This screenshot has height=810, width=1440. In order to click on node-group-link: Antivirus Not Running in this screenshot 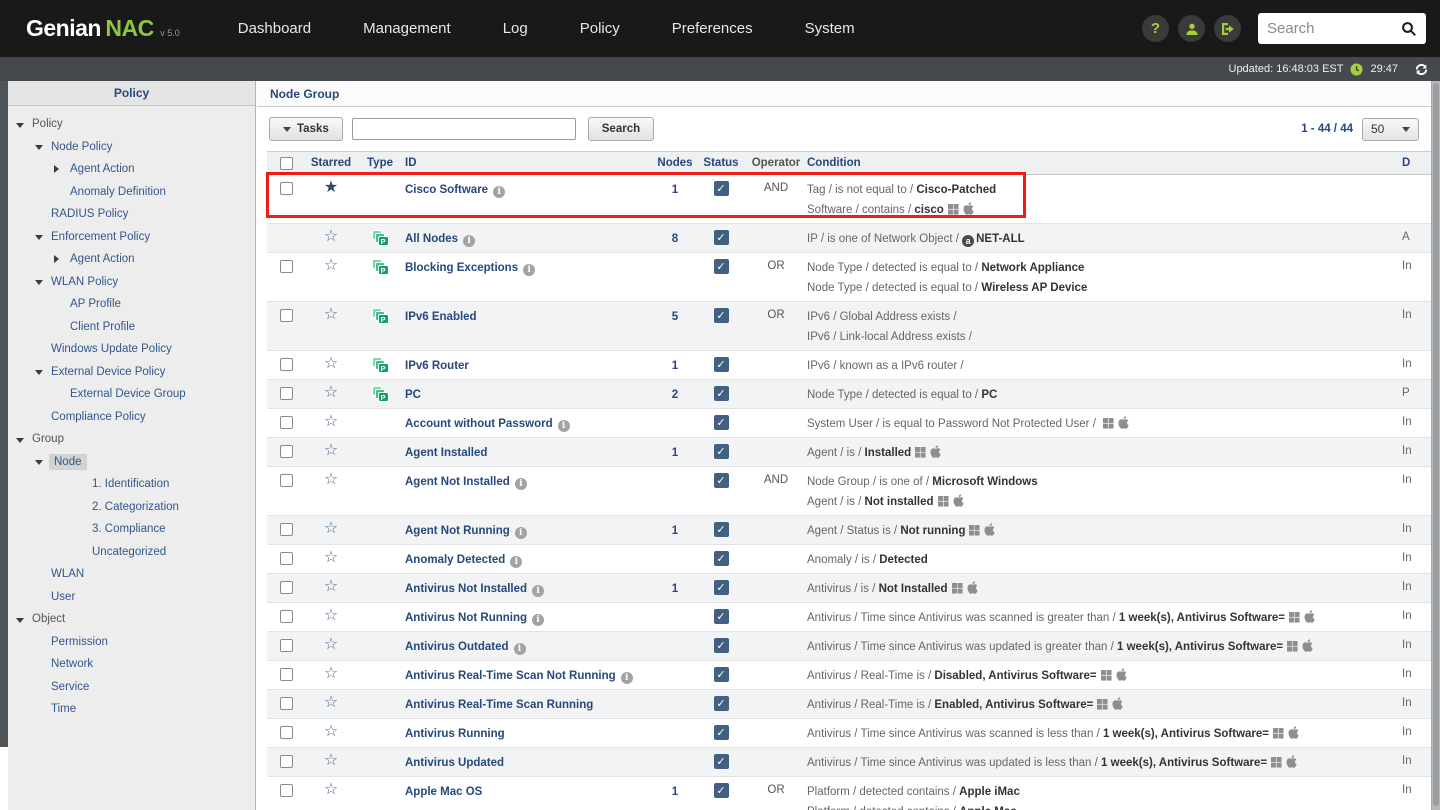, I will do `click(466, 618)`.